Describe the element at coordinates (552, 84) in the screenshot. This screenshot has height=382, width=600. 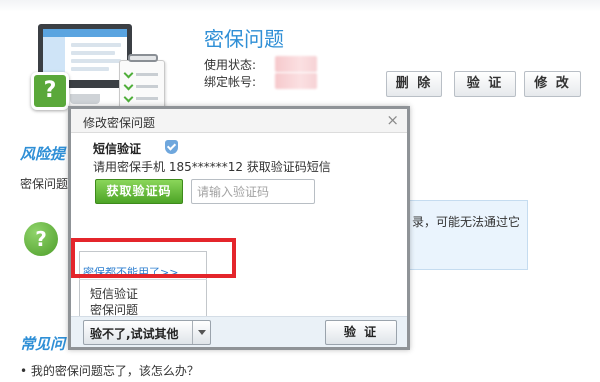
I see `edit-button: 修 改` at that location.